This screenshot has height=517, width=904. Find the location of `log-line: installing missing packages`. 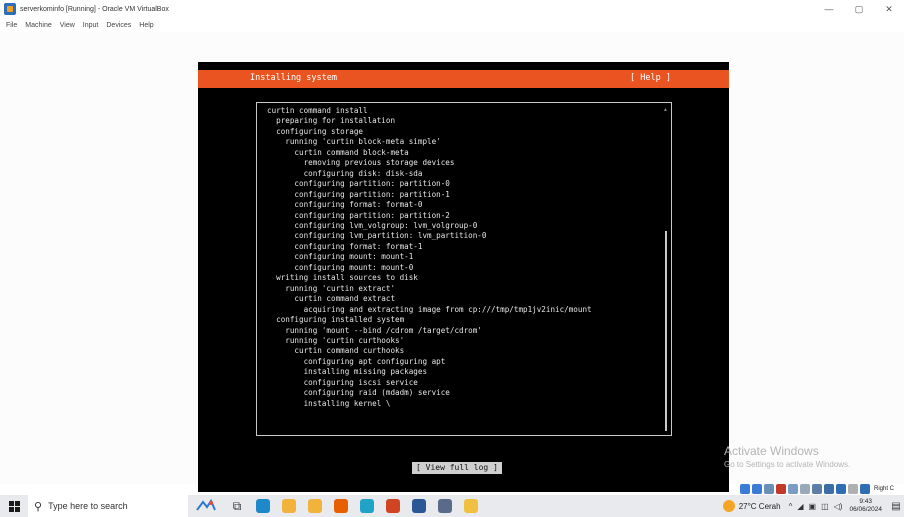

log-line: installing missing packages is located at coordinates (347, 372).